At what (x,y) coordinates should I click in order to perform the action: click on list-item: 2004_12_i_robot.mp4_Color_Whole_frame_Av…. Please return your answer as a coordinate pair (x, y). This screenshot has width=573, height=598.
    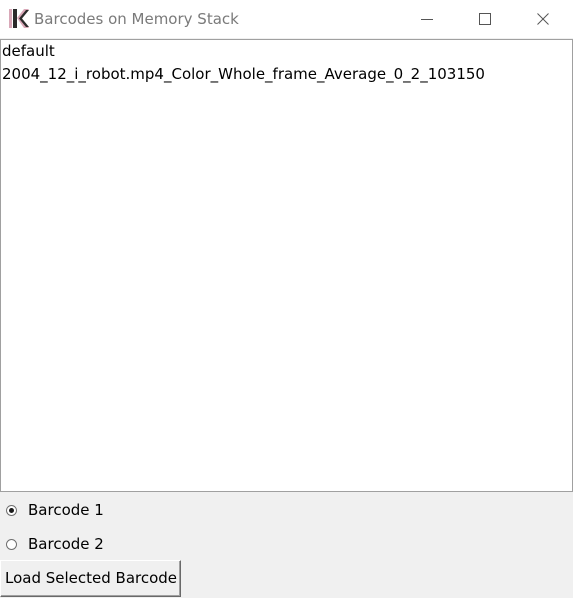
    Looking at the image, I should click on (286, 74).